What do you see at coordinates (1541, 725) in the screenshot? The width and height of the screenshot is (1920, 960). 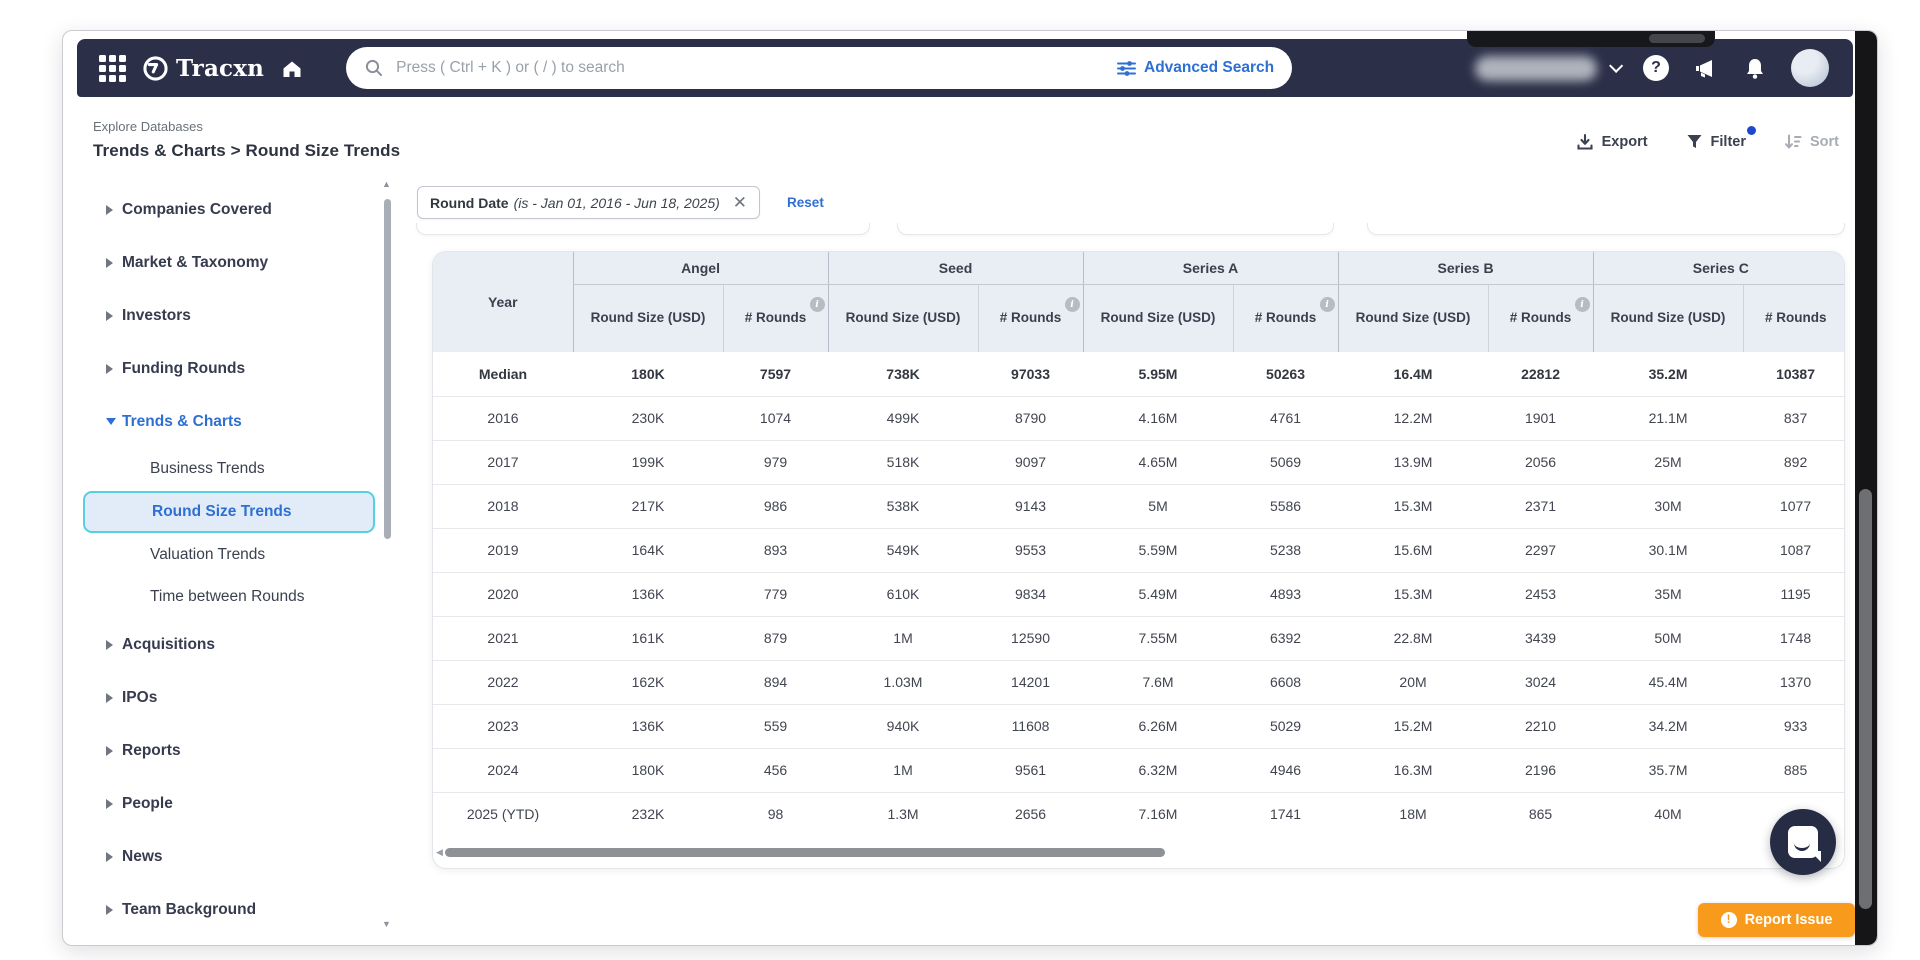 I see `table-cell: 2210` at bounding box center [1541, 725].